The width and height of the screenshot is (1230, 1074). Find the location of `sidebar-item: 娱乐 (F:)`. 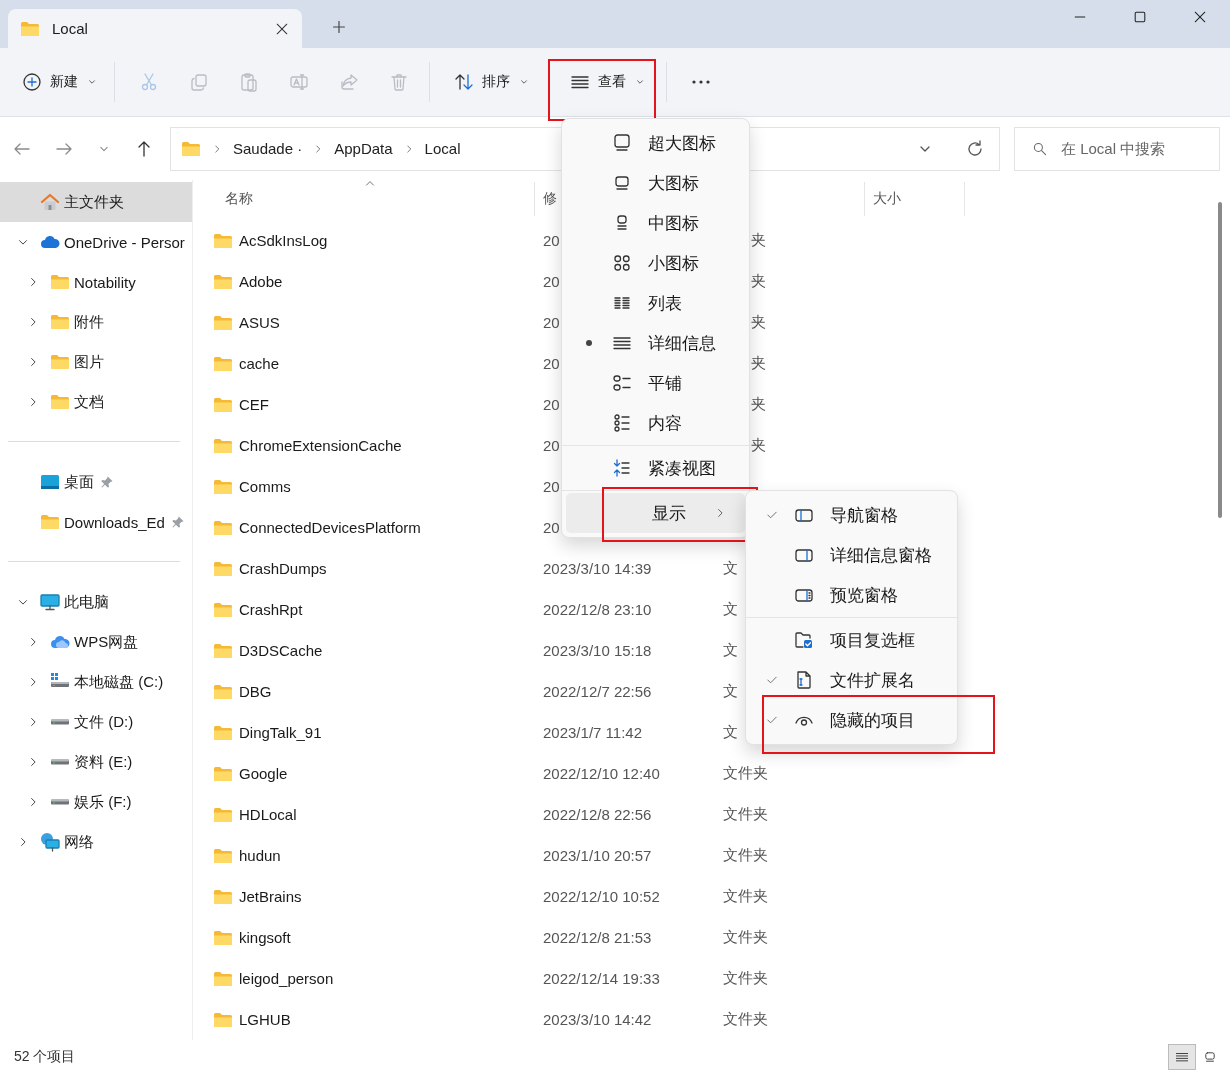

sidebar-item: 娱乐 (F:) is located at coordinates (96, 802).